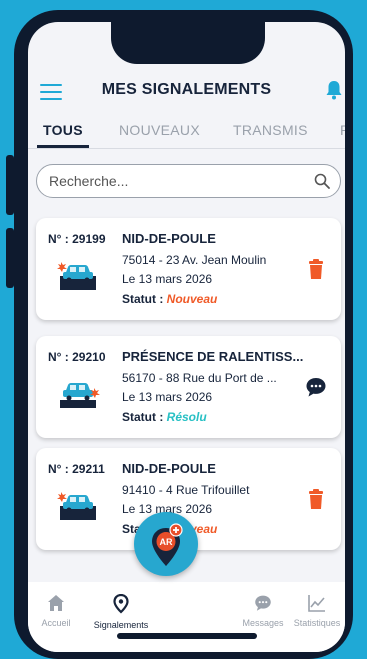 The height and width of the screenshot is (659, 367). Describe the element at coordinates (186, 417) in the screenshot. I see `status-badge: Résolu` at that location.